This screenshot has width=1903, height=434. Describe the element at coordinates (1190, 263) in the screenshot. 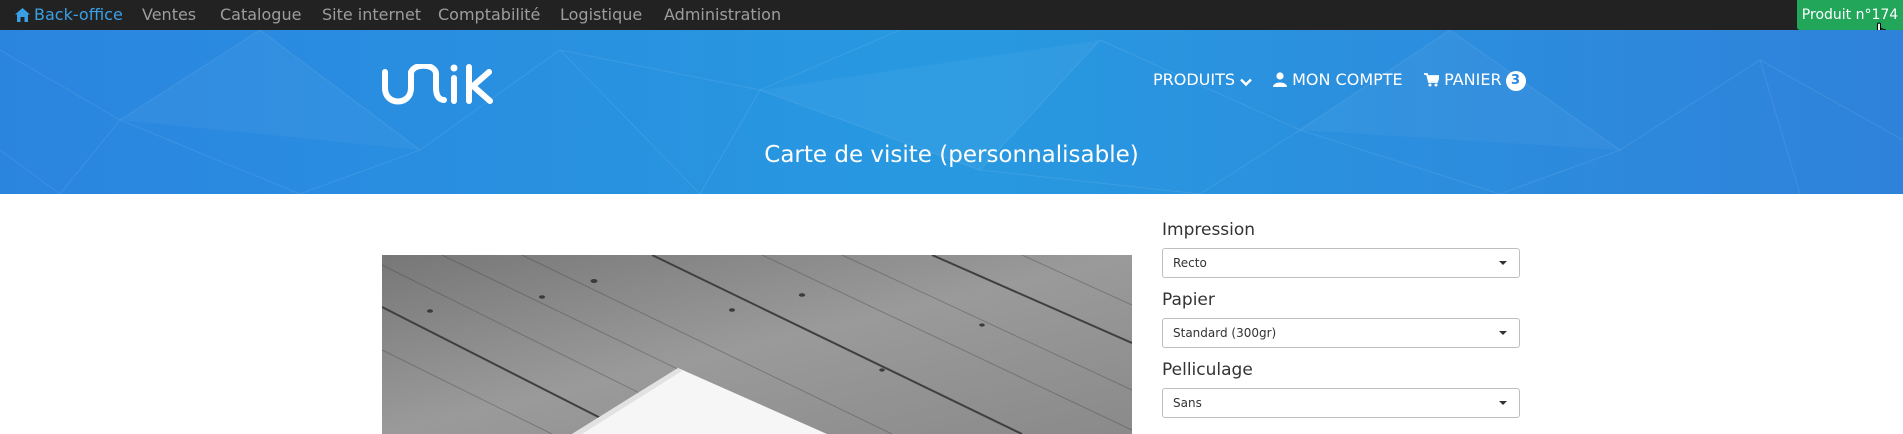

I see `impression-select-value: Recto` at that location.